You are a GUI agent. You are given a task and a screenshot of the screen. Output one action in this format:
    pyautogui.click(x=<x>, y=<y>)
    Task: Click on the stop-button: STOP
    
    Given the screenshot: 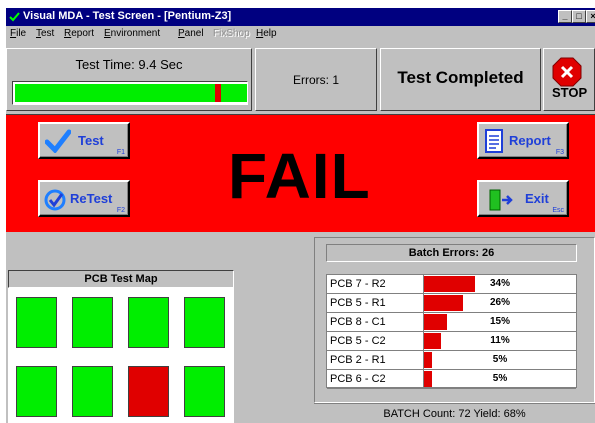 What is the action you would take?
    pyautogui.click(x=569, y=79)
    